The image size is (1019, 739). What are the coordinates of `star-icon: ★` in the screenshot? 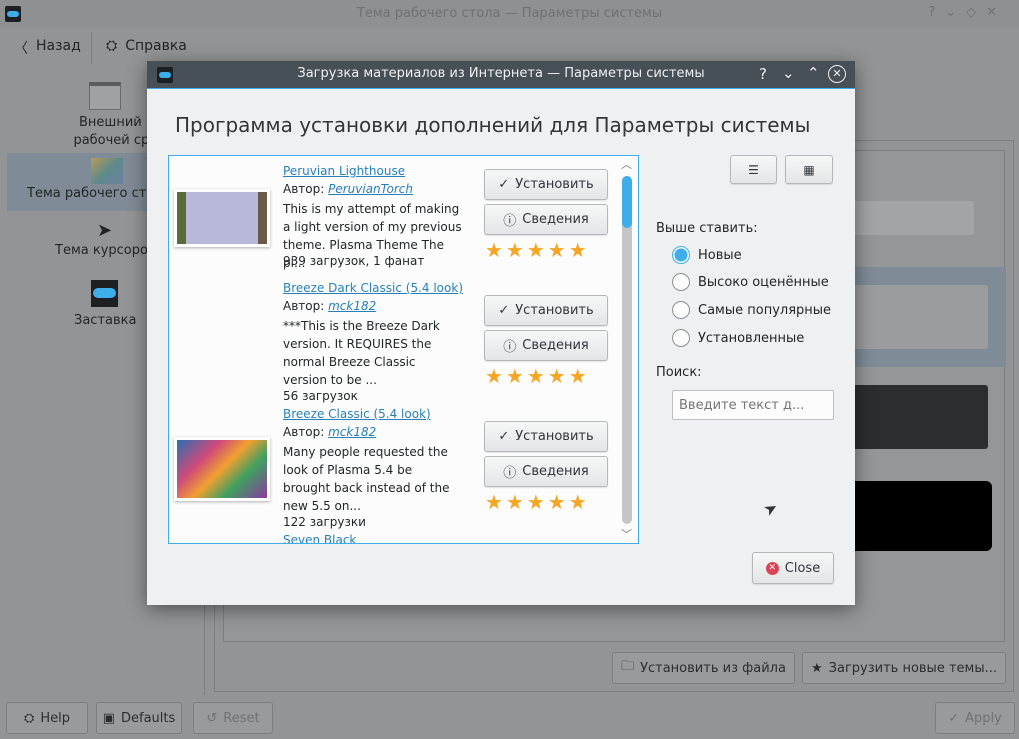 It's located at (816, 668).